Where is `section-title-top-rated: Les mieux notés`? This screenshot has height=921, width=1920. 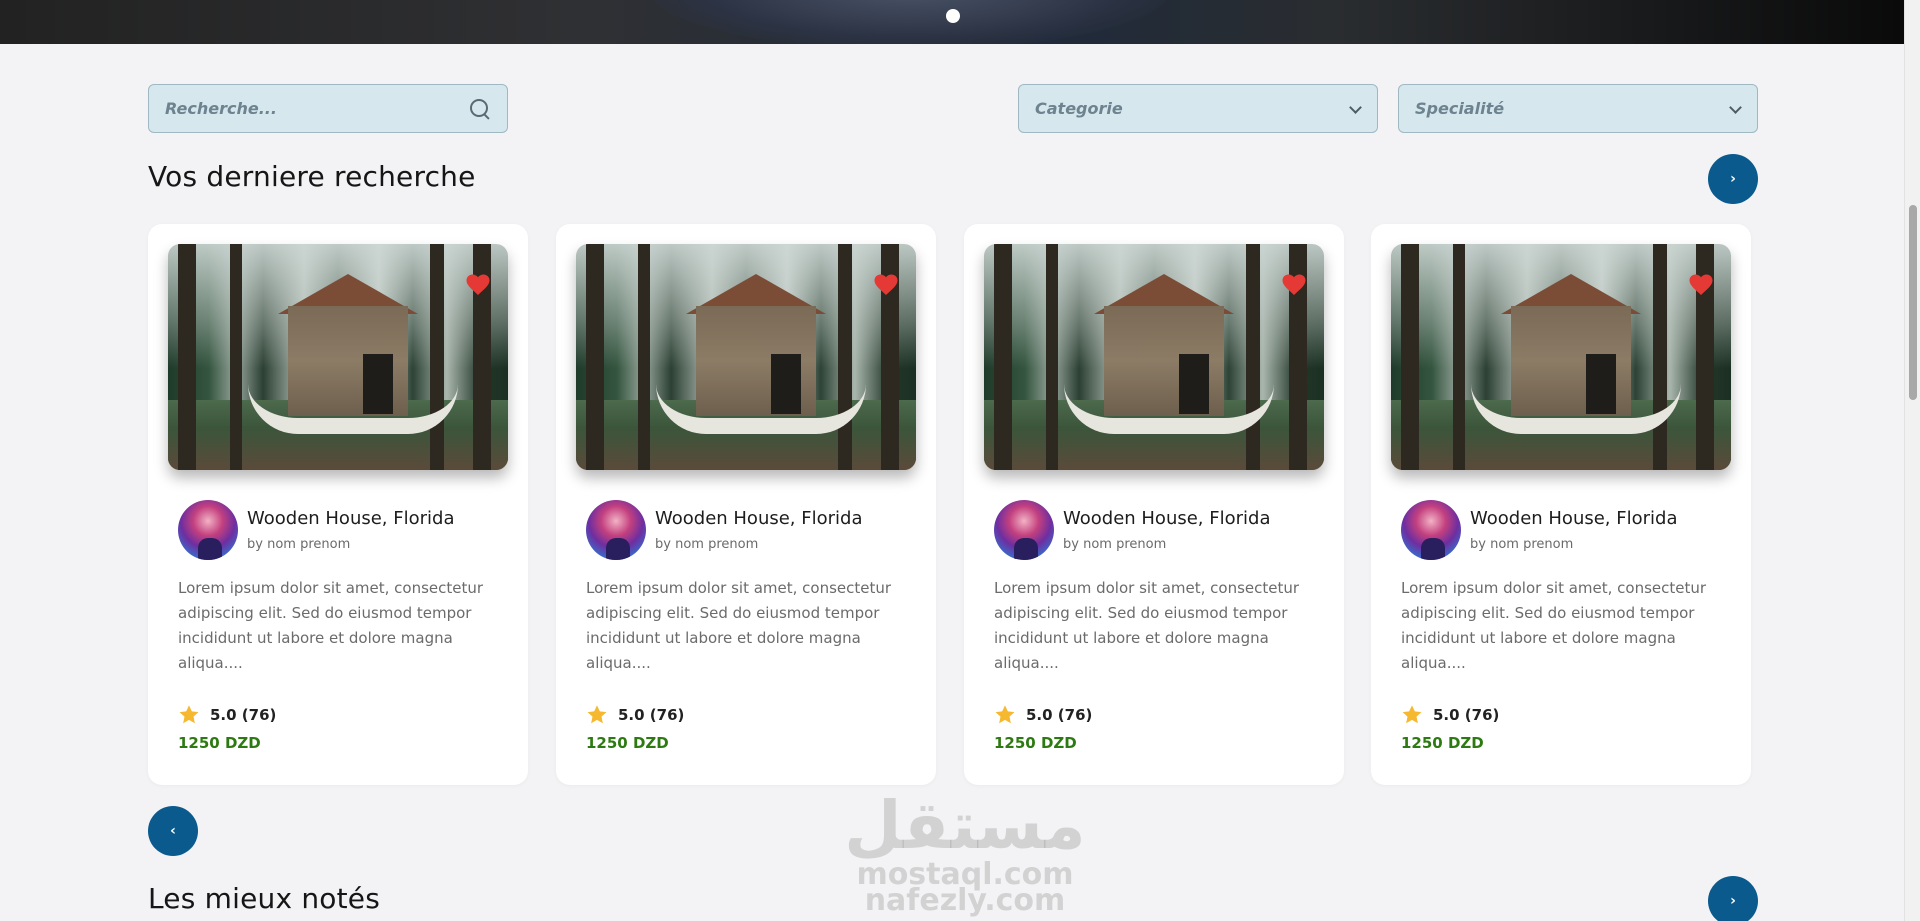
section-title-top-rated: Les mieux notés is located at coordinates (264, 898).